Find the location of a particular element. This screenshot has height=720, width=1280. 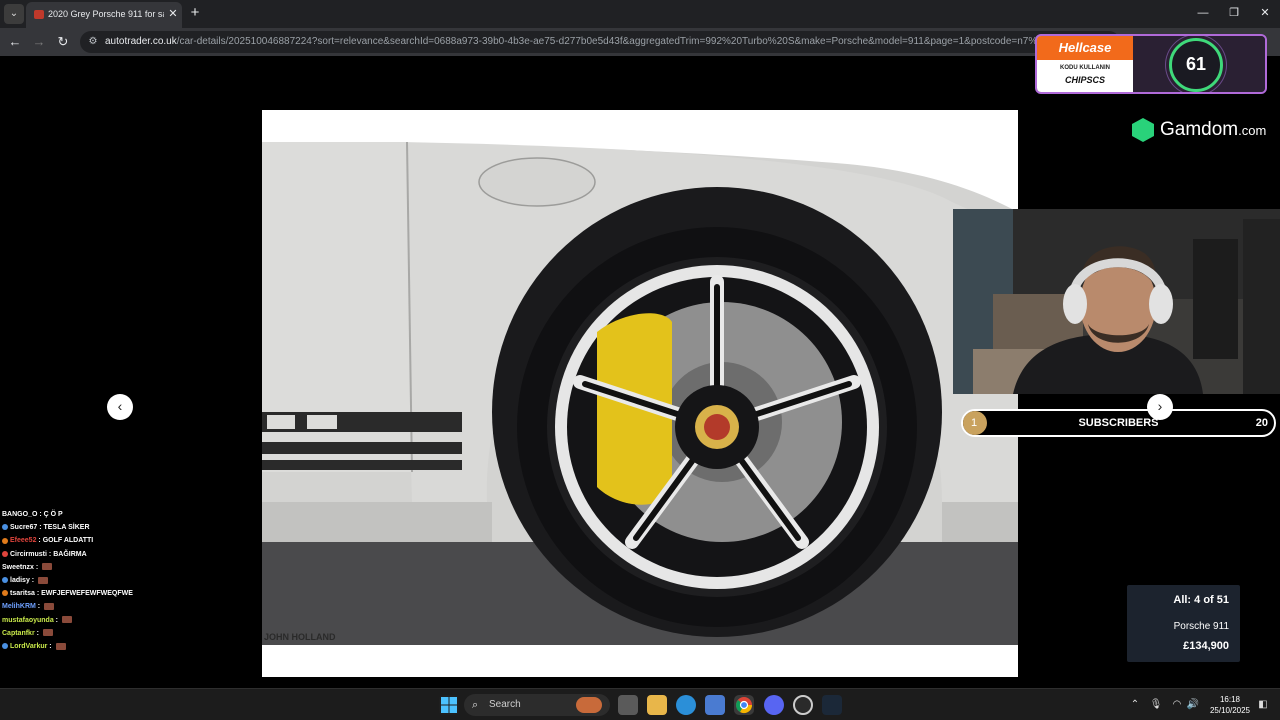

chat-username: mustafaoyunda is located at coordinates (28, 620).